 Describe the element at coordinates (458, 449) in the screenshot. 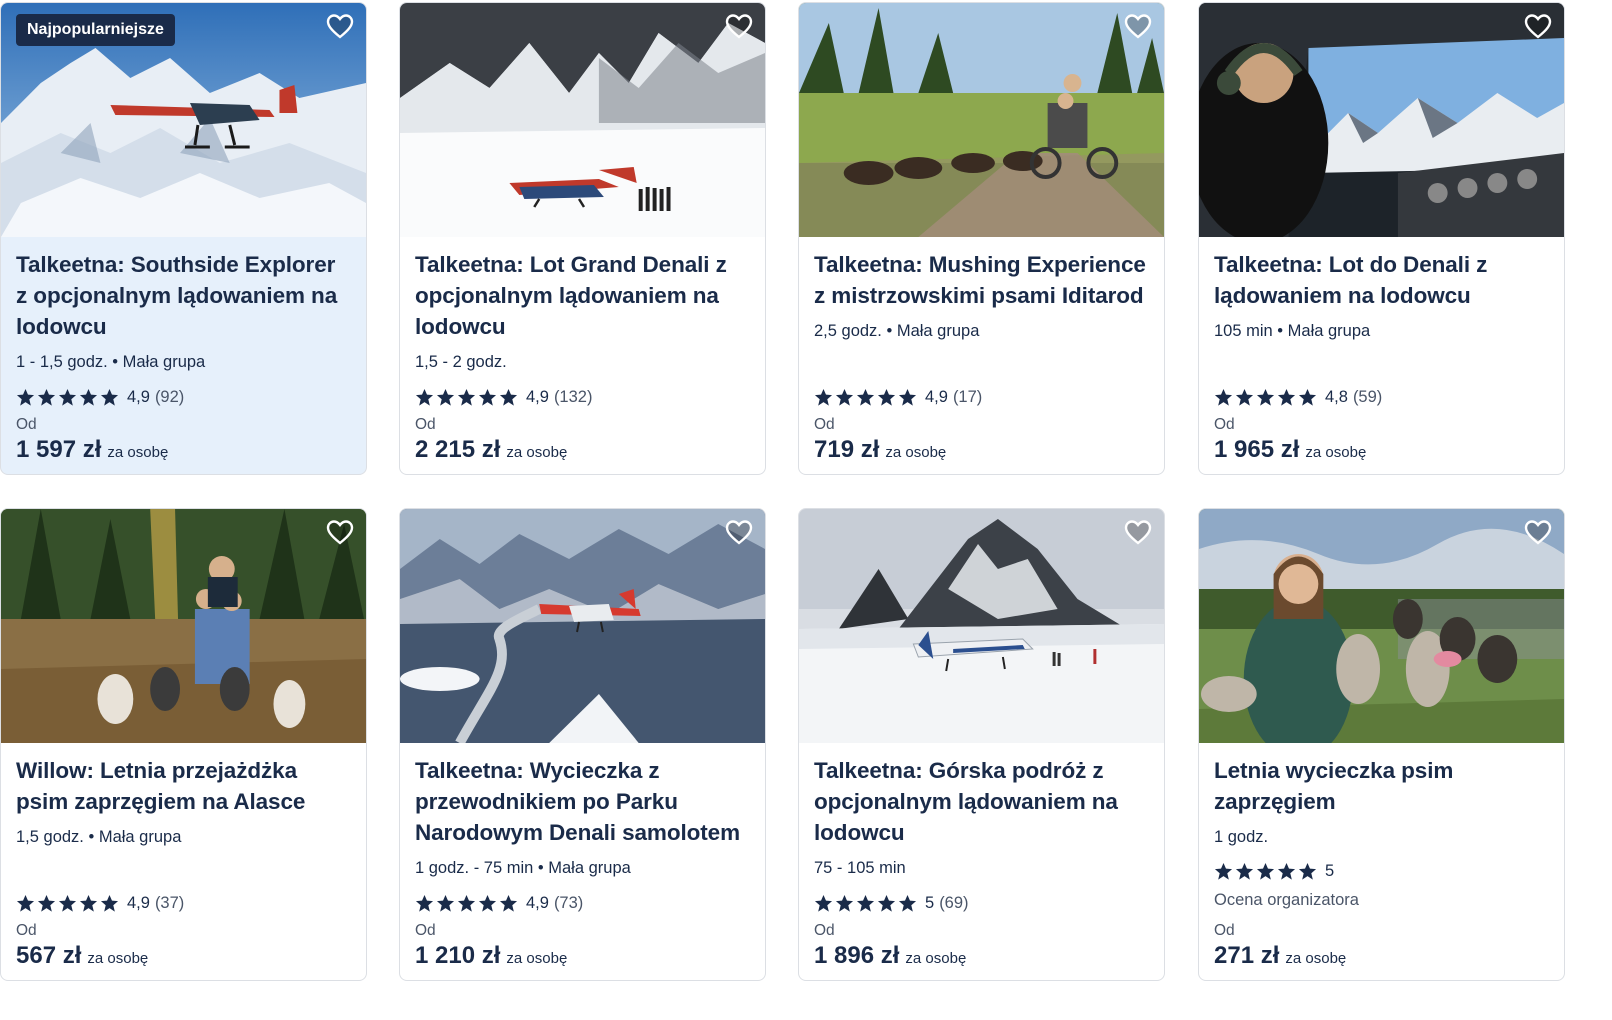

I see `price-amount: 2 215 zł` at that location.